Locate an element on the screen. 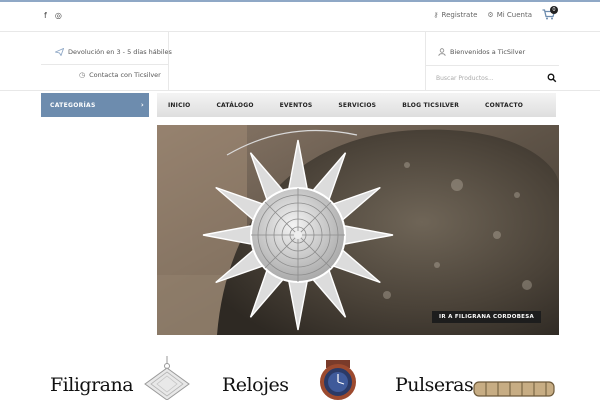 Image resolution: width=600 pixels, height=400 pixels. filigree-pendant-image is located at coordinates (167, 378).